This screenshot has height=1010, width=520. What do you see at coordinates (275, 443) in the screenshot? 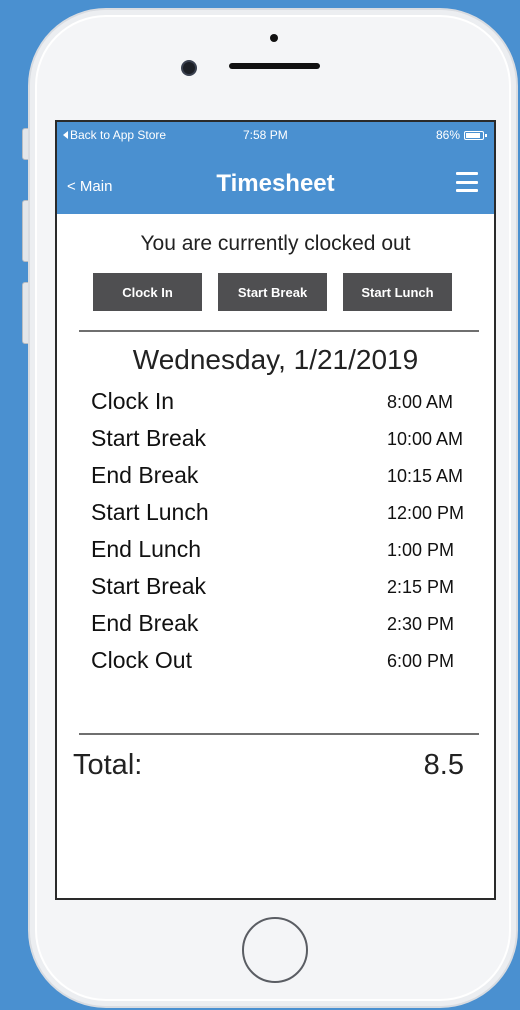
I see `timesheet-entry-row: Start Break 10:00 AM` at bounding box center [275, 443].